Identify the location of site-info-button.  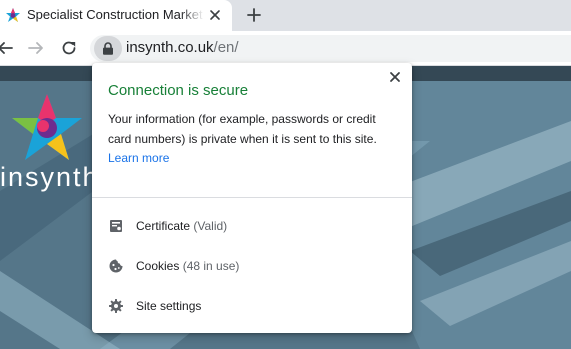
(108, 48).